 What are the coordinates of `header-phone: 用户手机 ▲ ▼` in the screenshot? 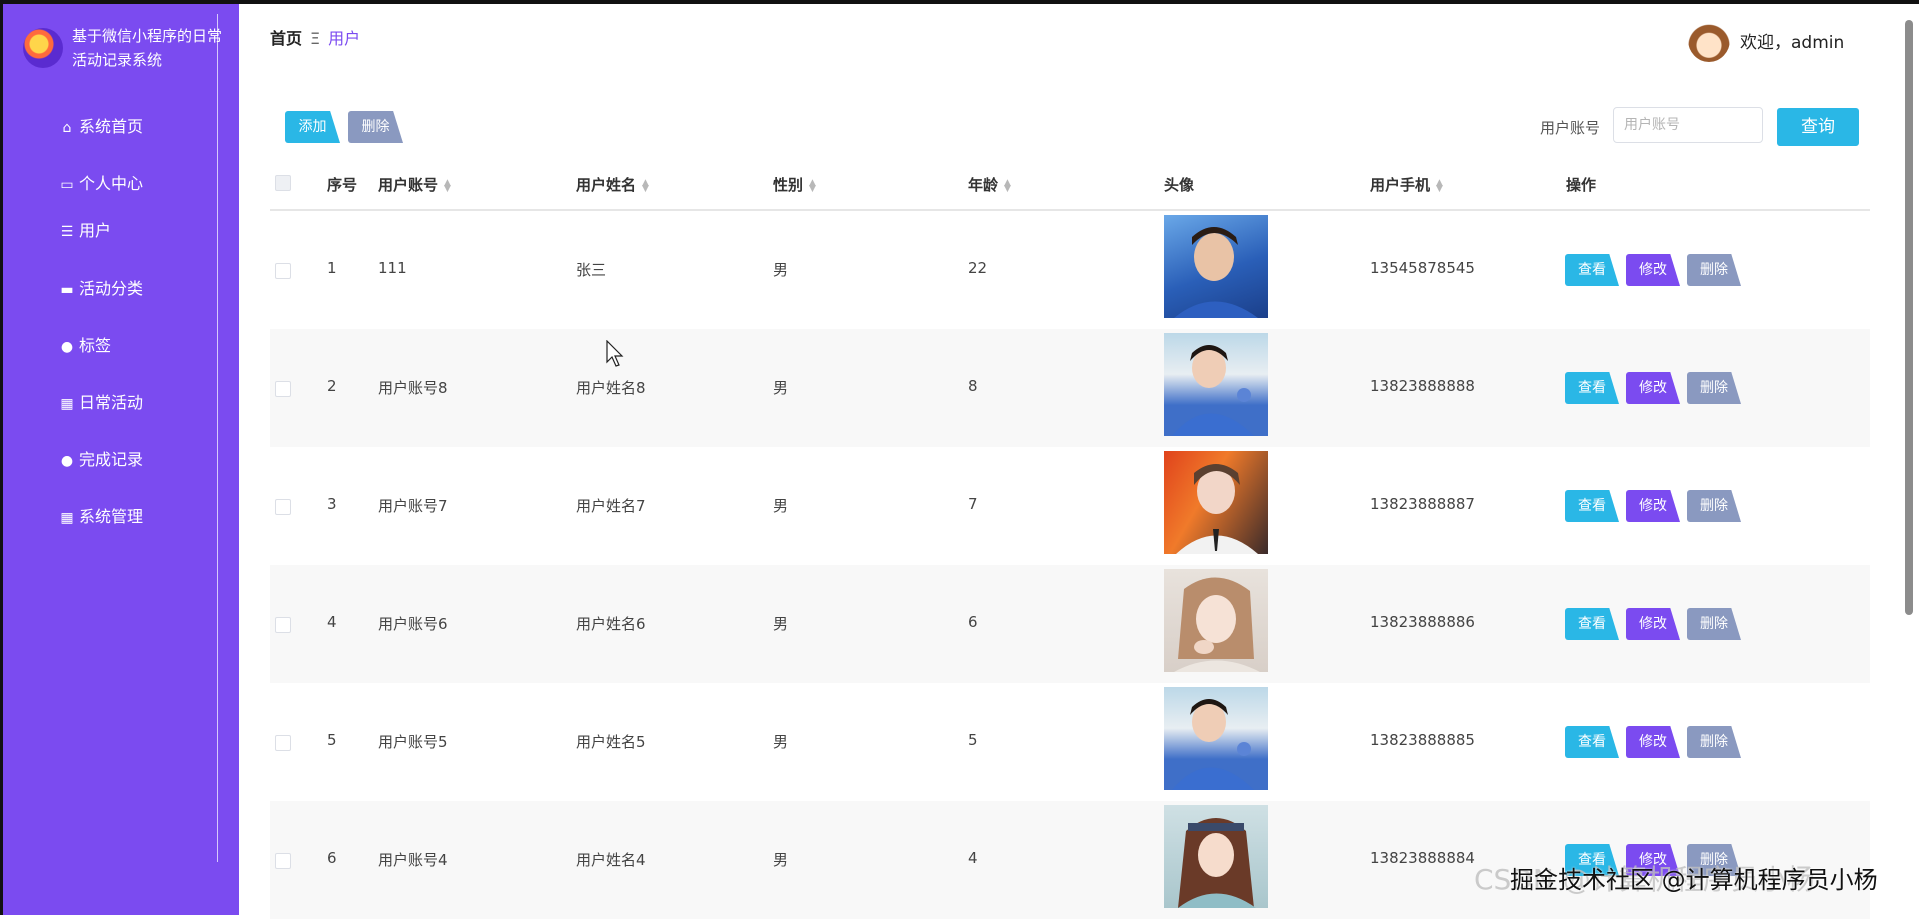 It's located at (1406, 184).